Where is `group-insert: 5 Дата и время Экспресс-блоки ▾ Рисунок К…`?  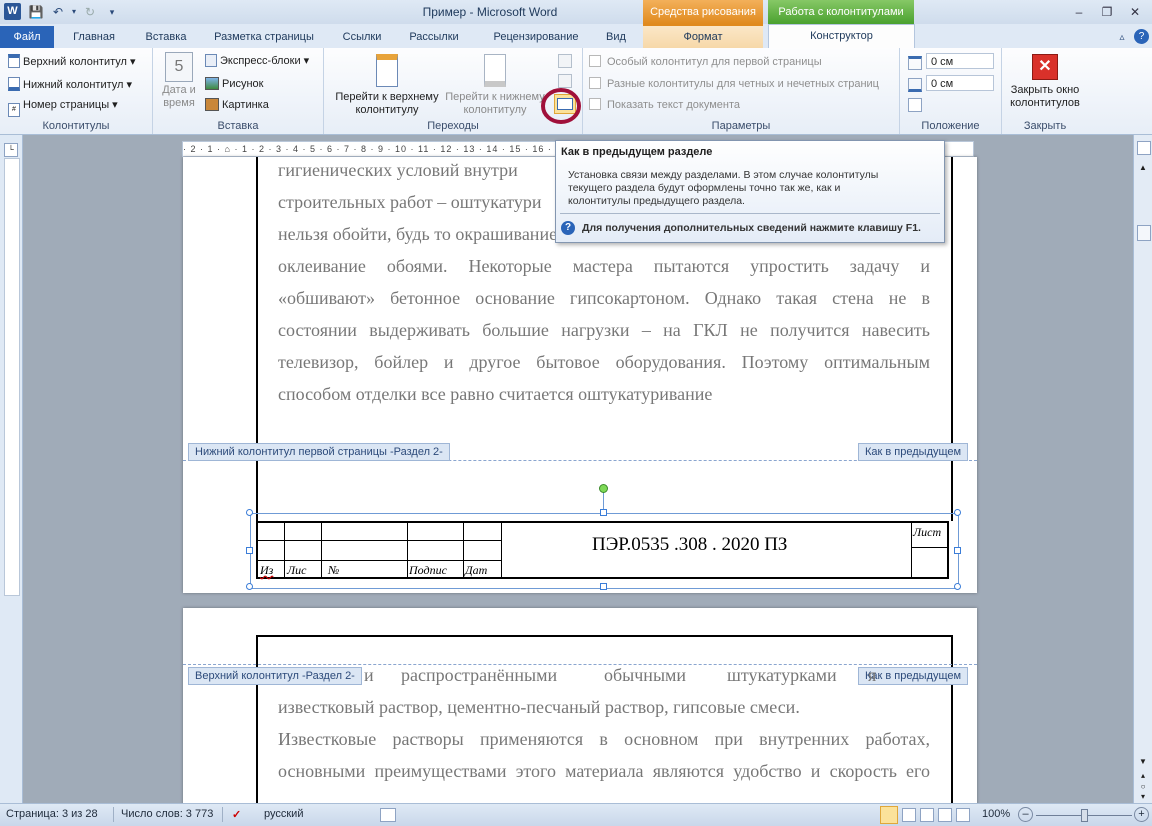 group-insert: 5 Дата и время Экспресс-блоки ▾ Рисунок К… is located at coordinates (238, 91).